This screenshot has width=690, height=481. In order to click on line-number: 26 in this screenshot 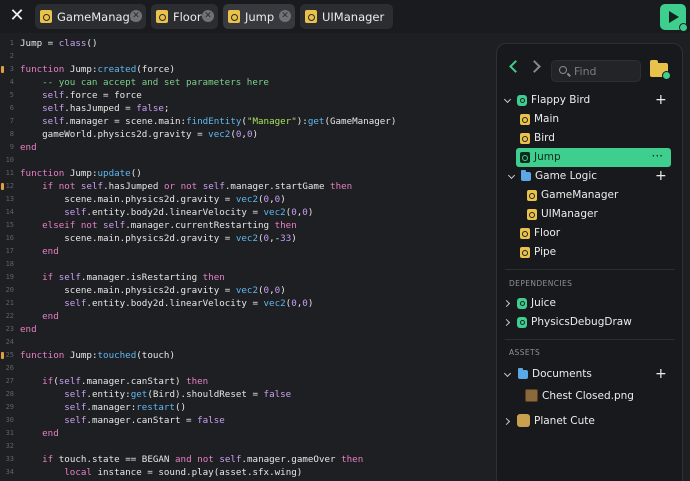, I will do `click(9, 368)`.